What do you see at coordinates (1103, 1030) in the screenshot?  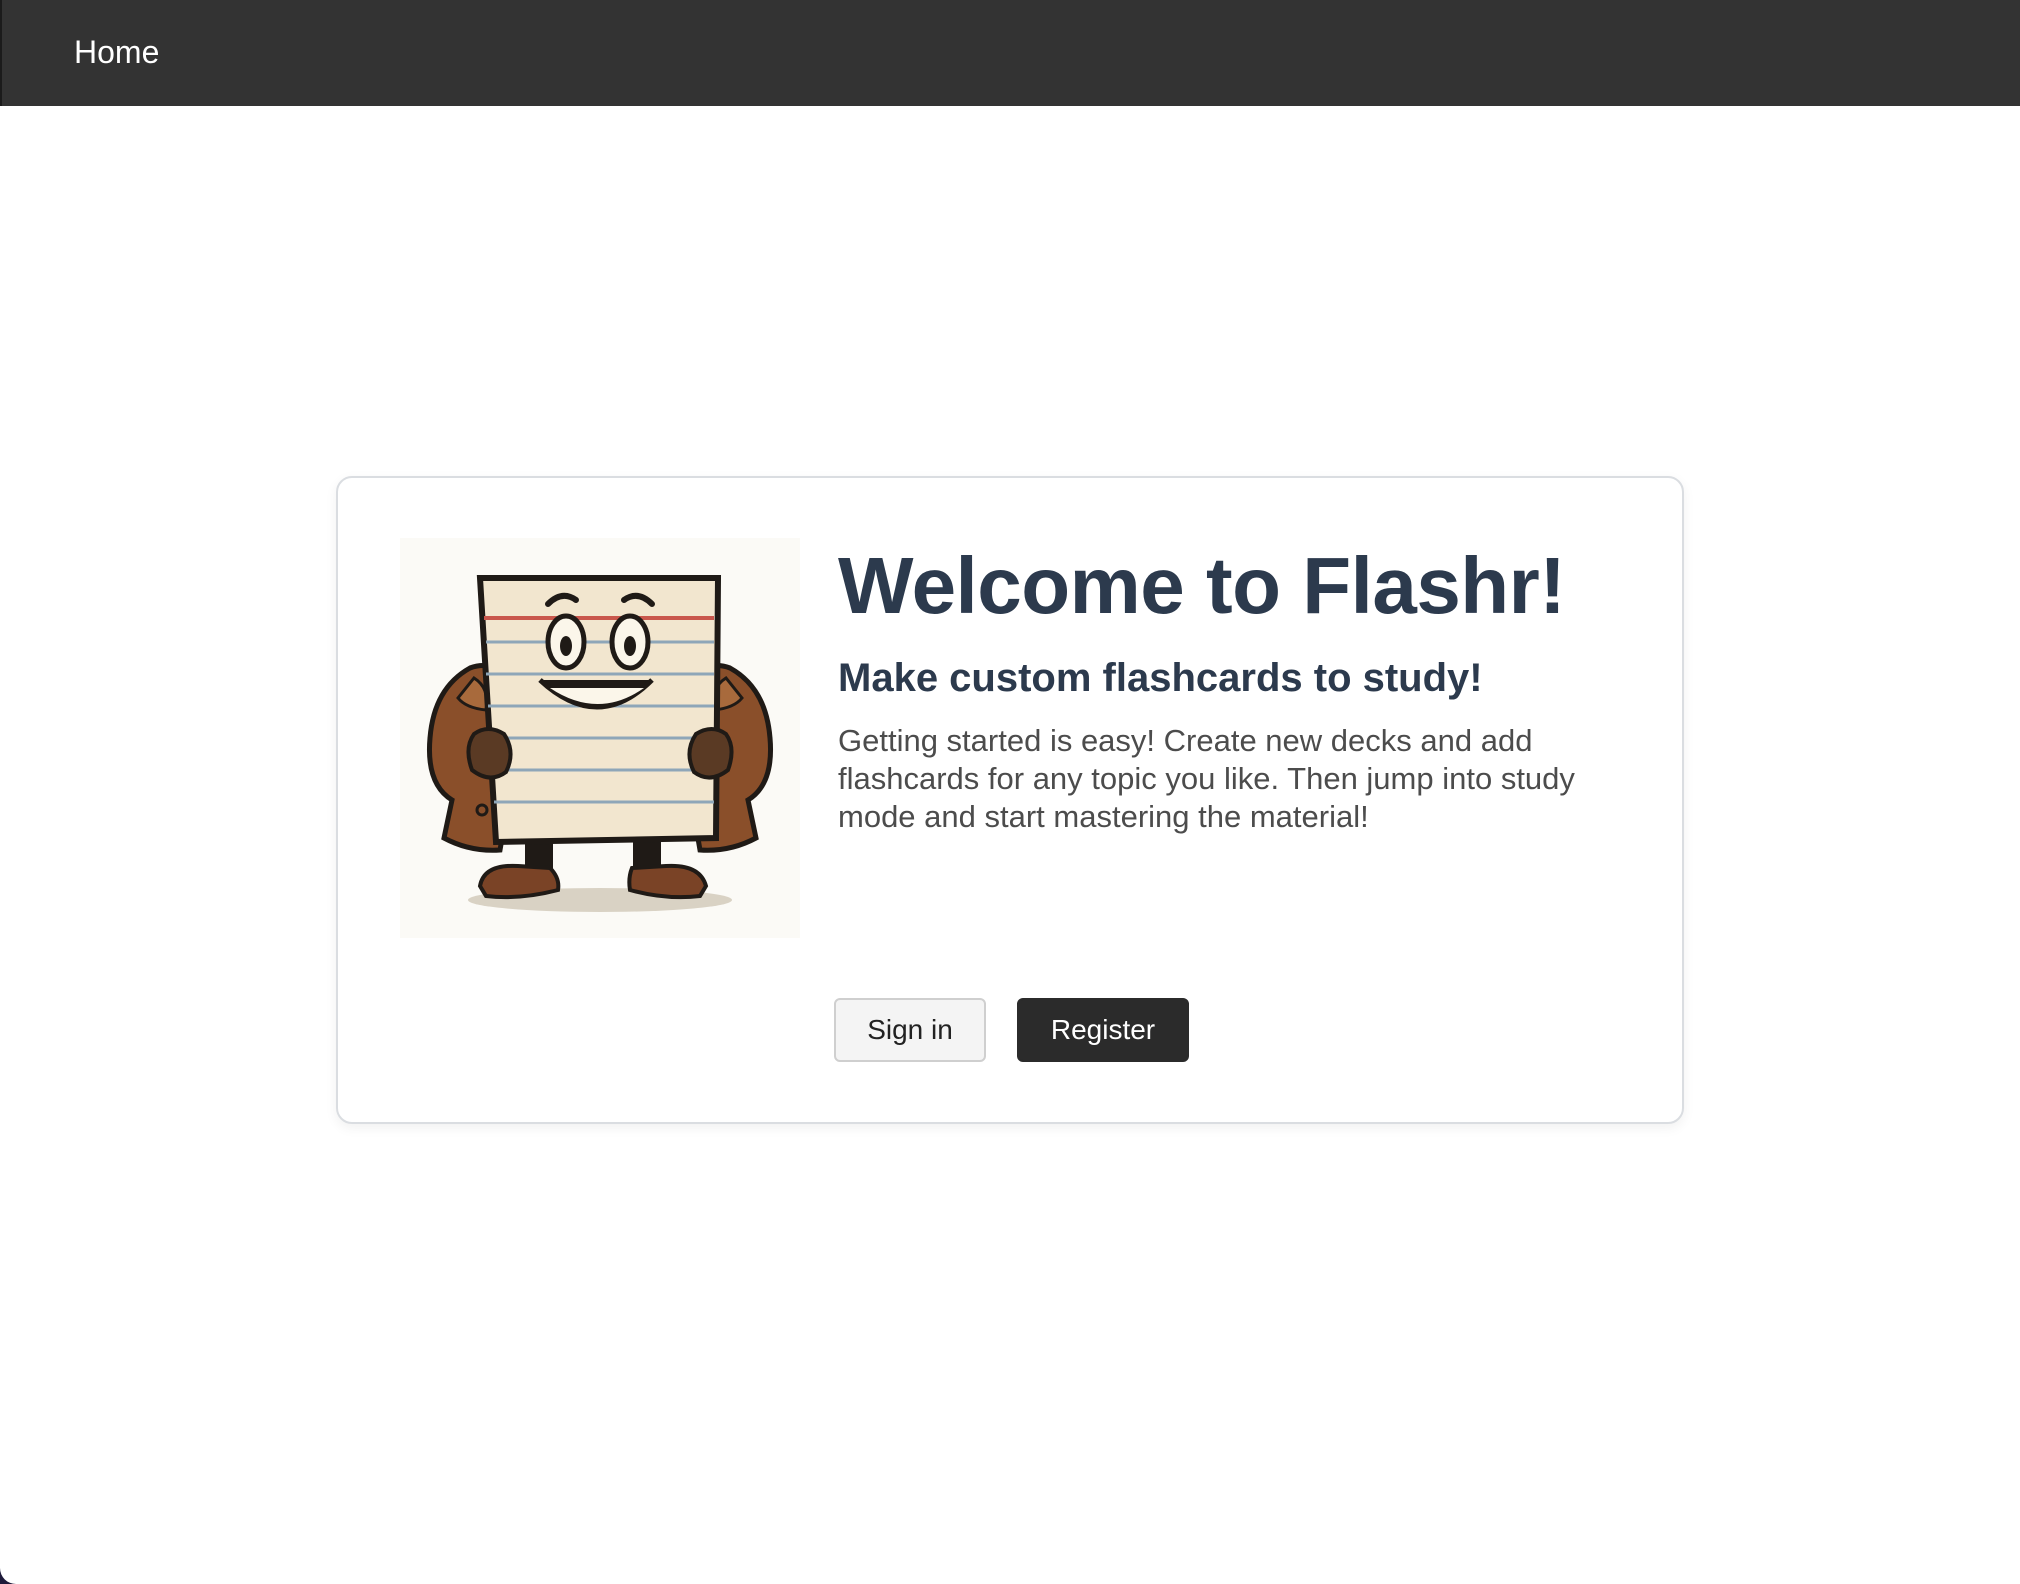 I see `register-button: Register` at bounding box center [1103, 1030].